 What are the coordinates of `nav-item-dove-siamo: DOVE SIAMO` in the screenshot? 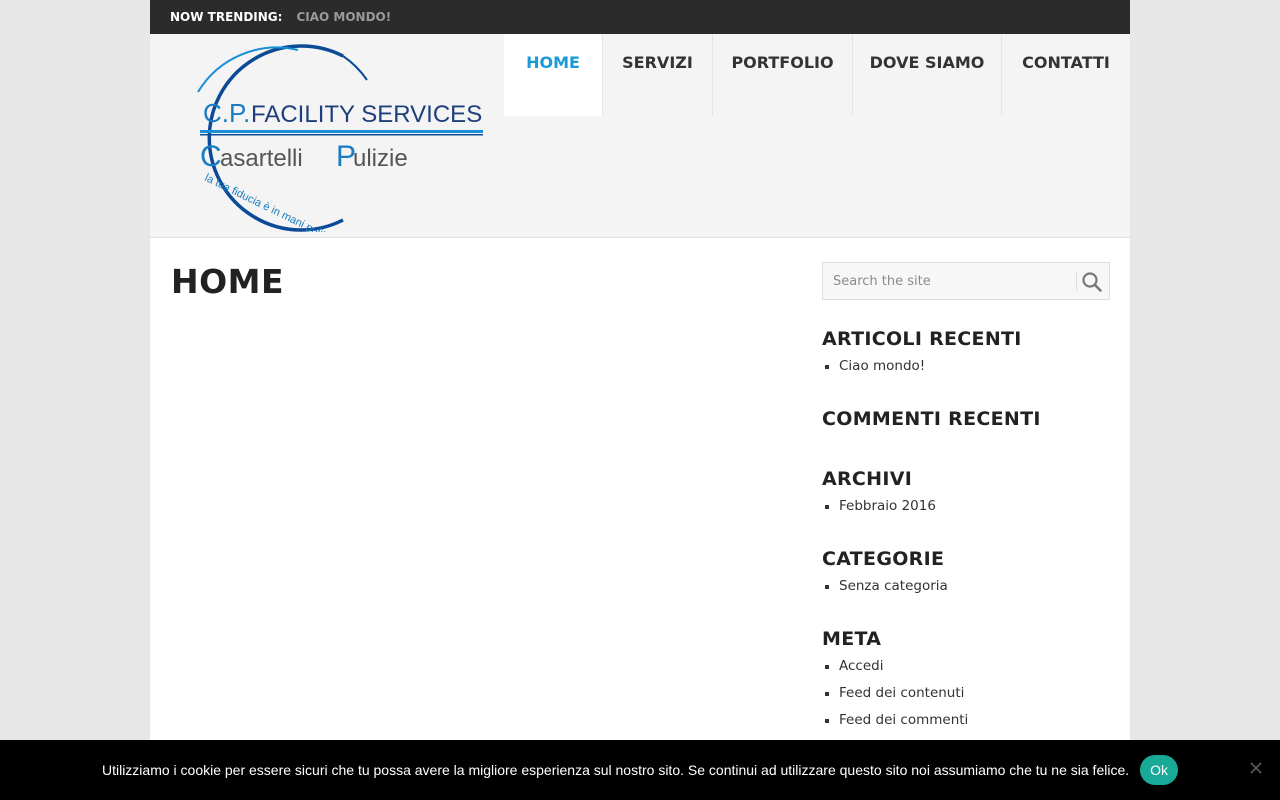 It's located at (927, 75).